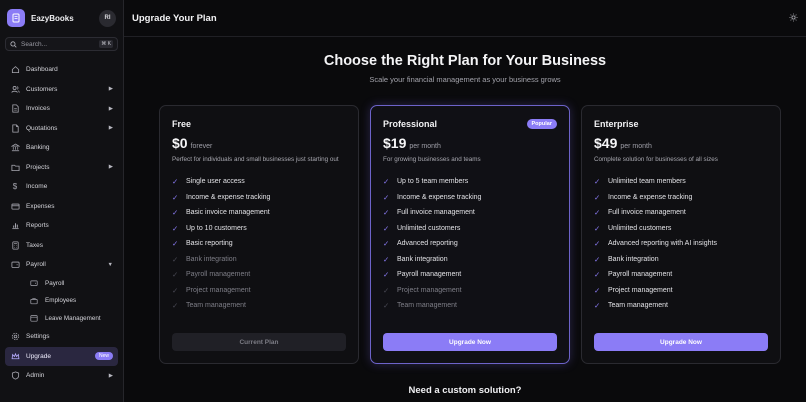 This screenshot has width=806, height=402. I want to click on feature-item-disabled: ✓ Bank integration, so click(204, 259).